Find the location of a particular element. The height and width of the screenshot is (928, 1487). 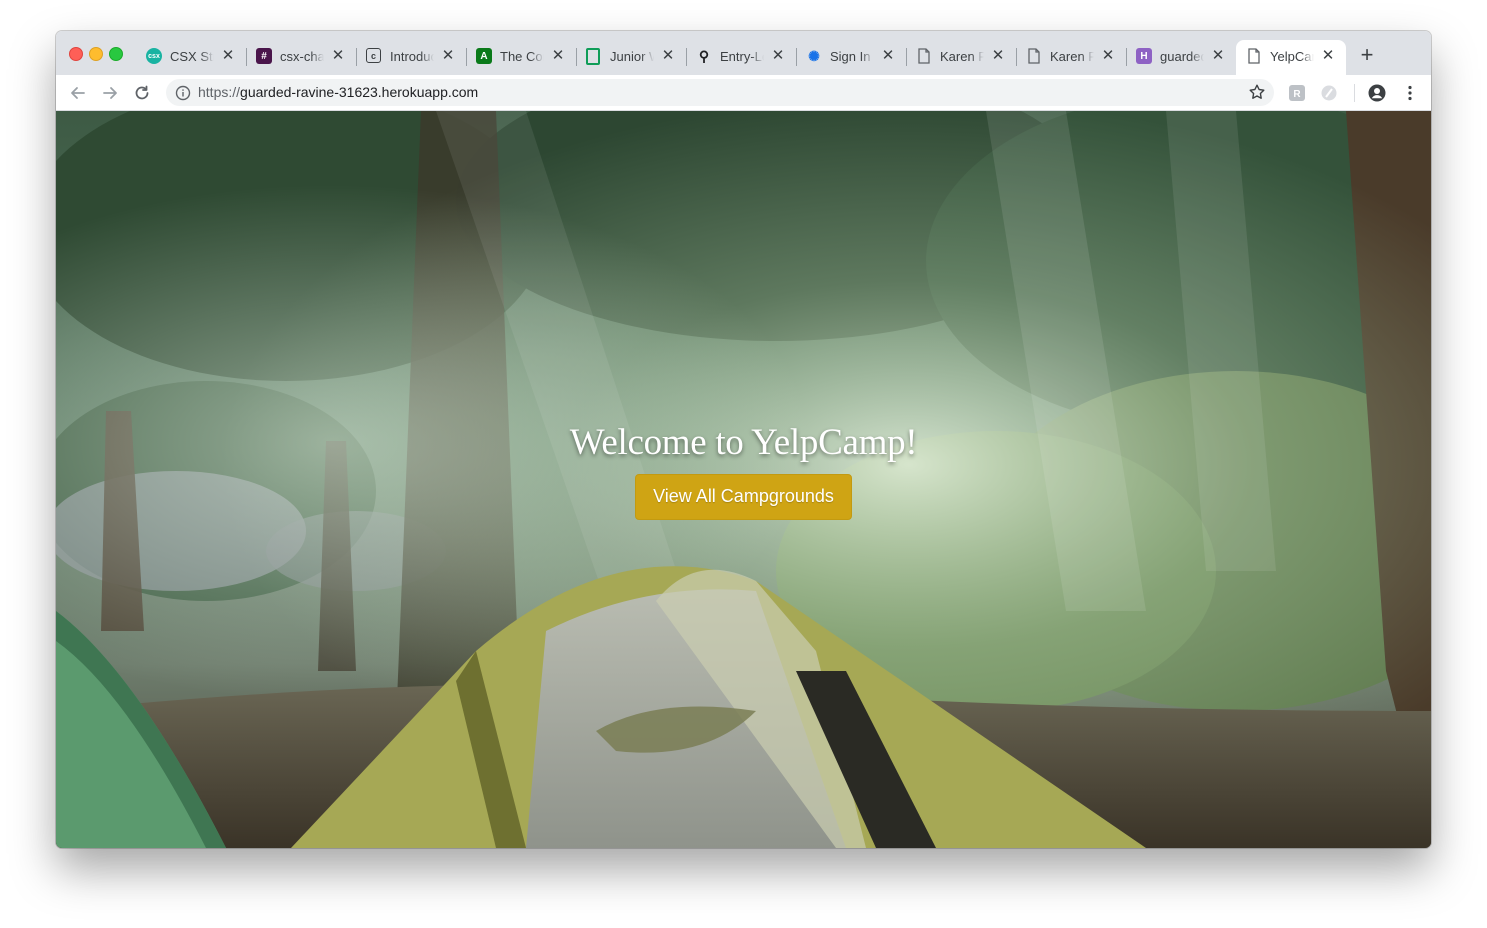

tab-1: csx CSX Strategy ✕ is located at coordinates (191, 57).